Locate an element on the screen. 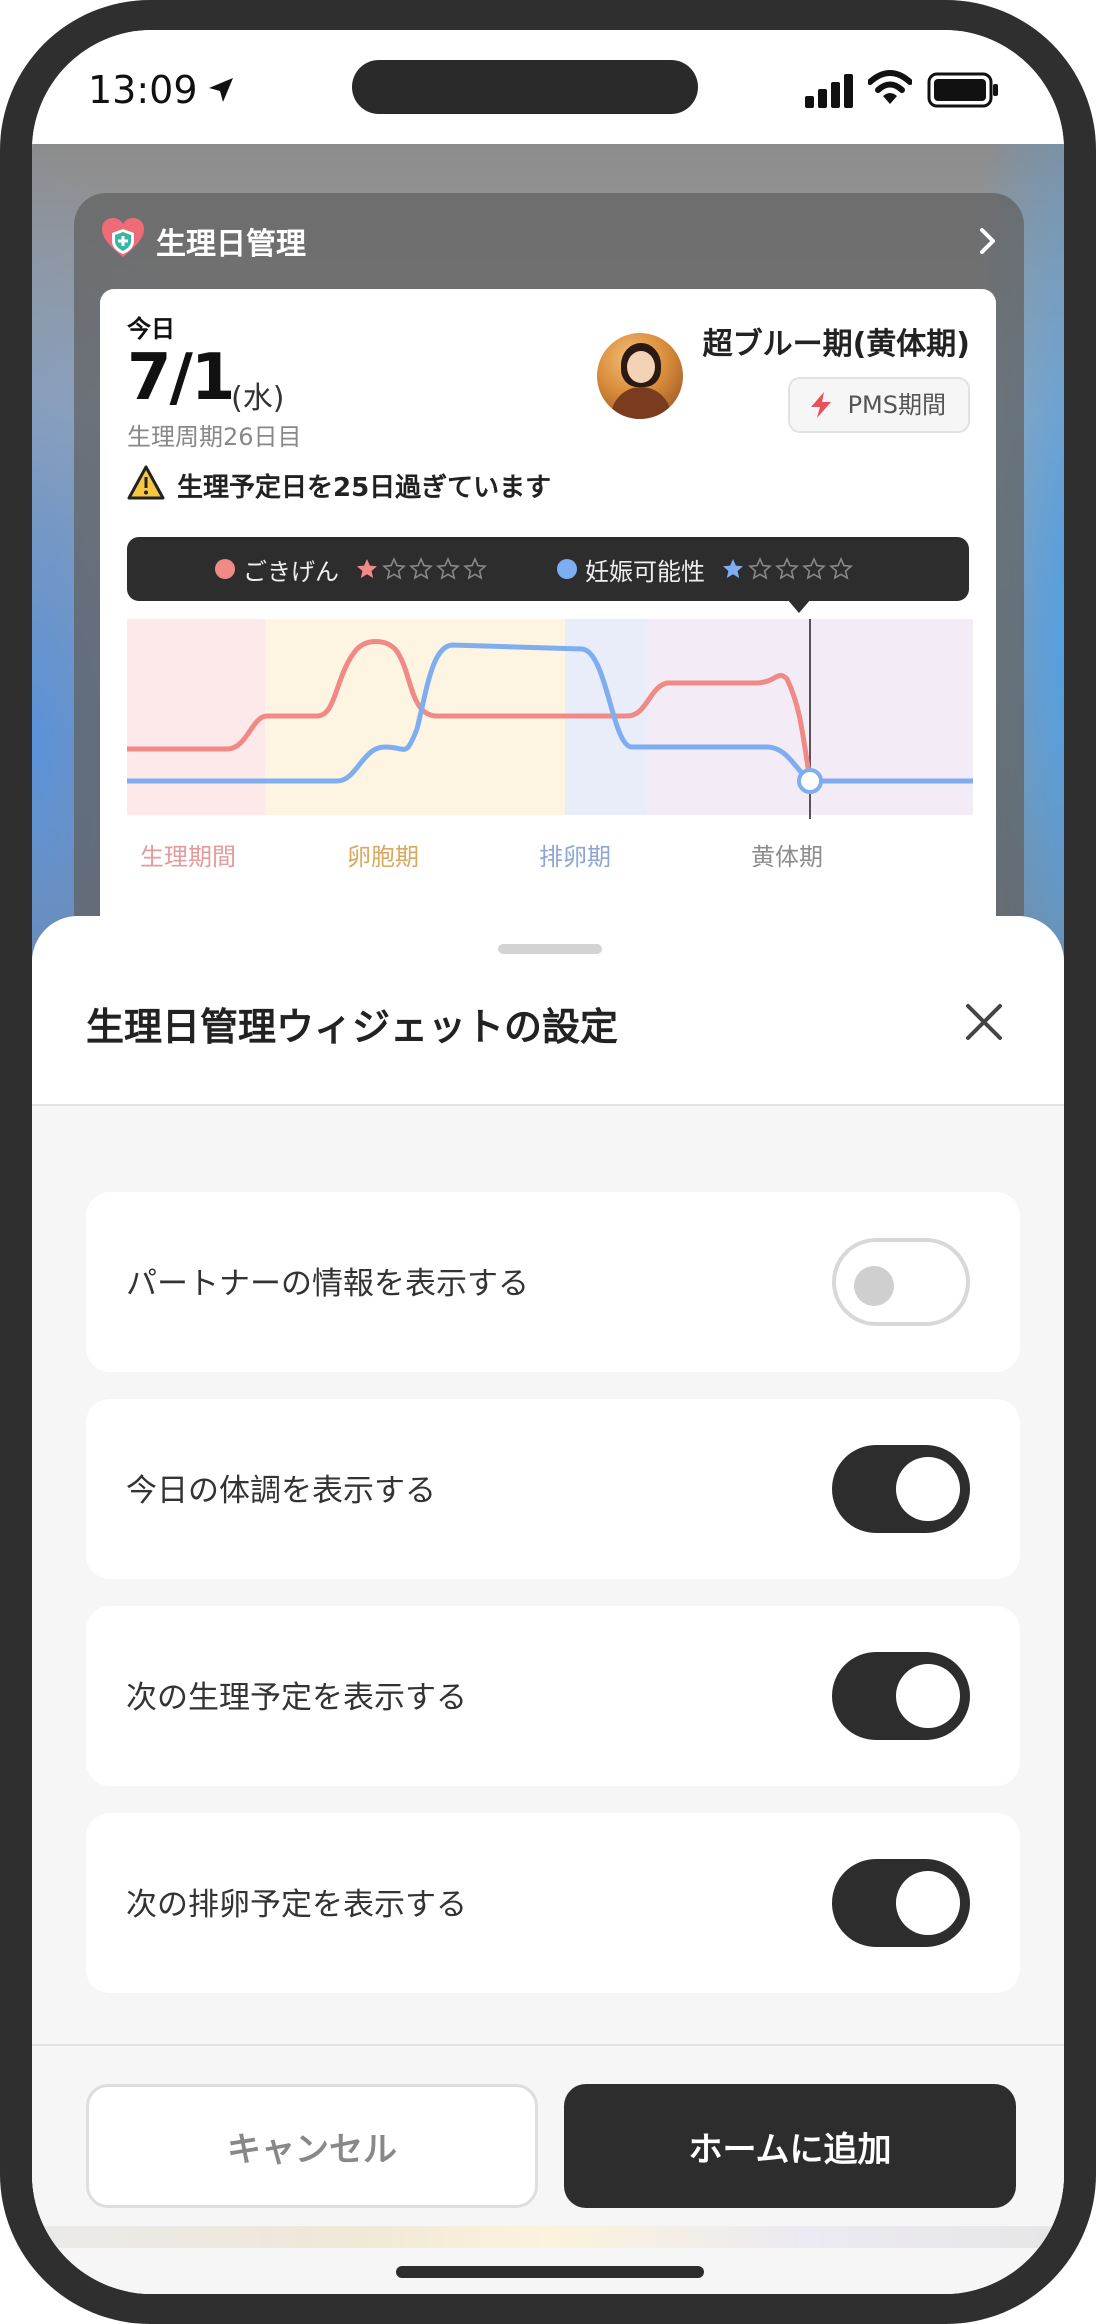 The image size is (1096, 2324). status-time: 13:09 is located at coordinates (143, 90).